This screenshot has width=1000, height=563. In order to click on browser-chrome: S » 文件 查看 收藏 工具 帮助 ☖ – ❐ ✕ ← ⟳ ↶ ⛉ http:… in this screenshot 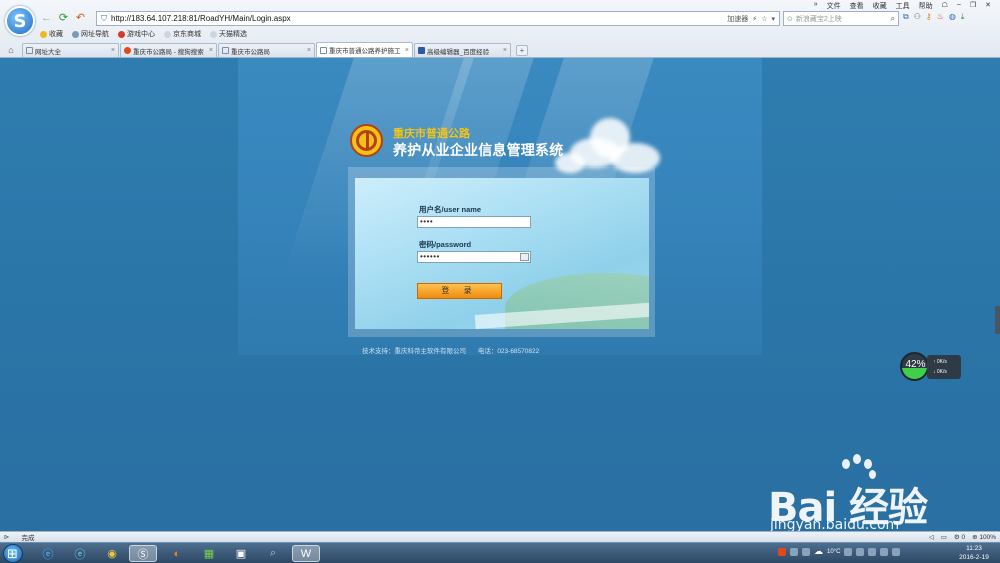, I will do `click(500, 29)`.